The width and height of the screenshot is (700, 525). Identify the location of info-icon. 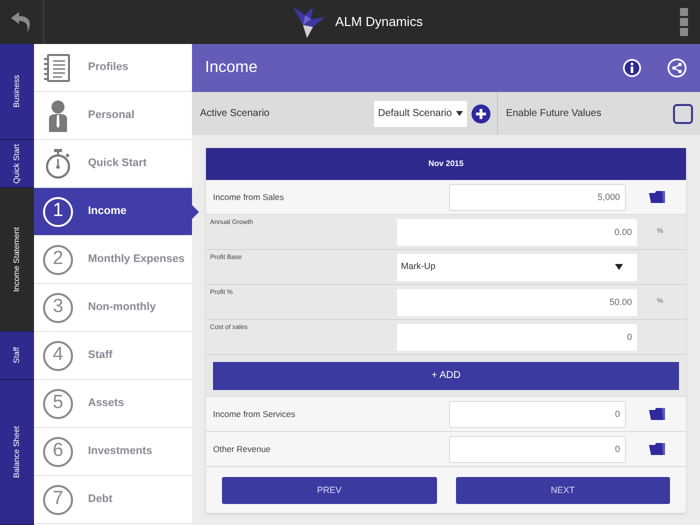
(632, 68).